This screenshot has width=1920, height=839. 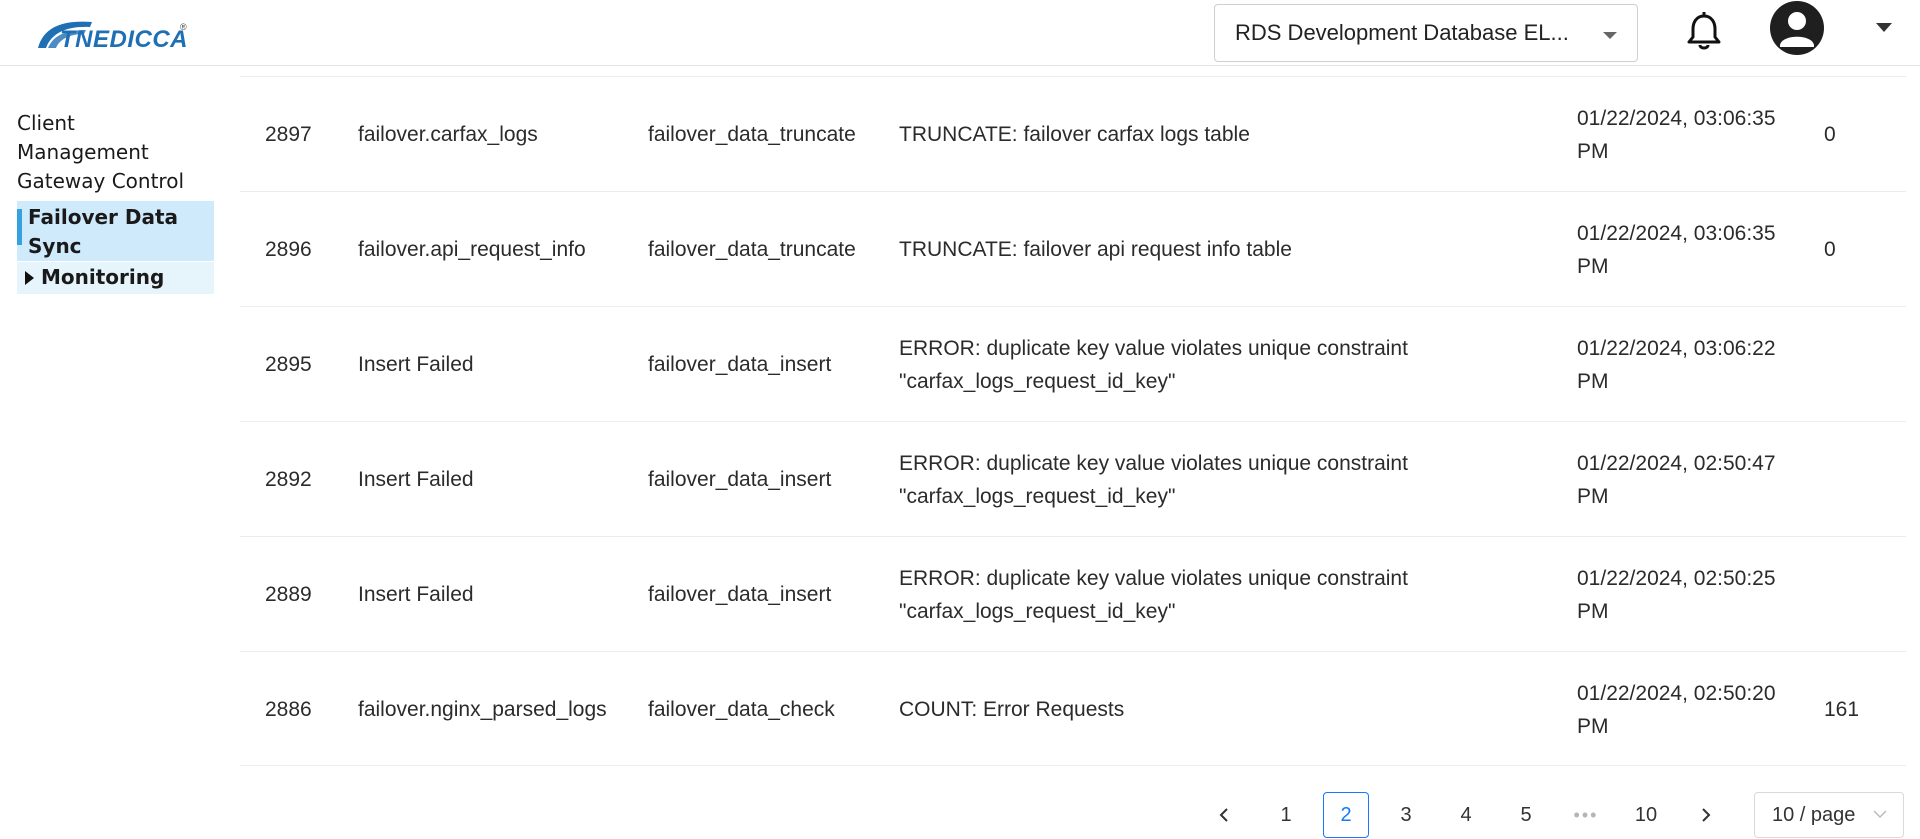 What do you see at coordinates (1797, 28) in the screenshot?
I see `user-avatar-icon` at bounding box center [1797, 28].